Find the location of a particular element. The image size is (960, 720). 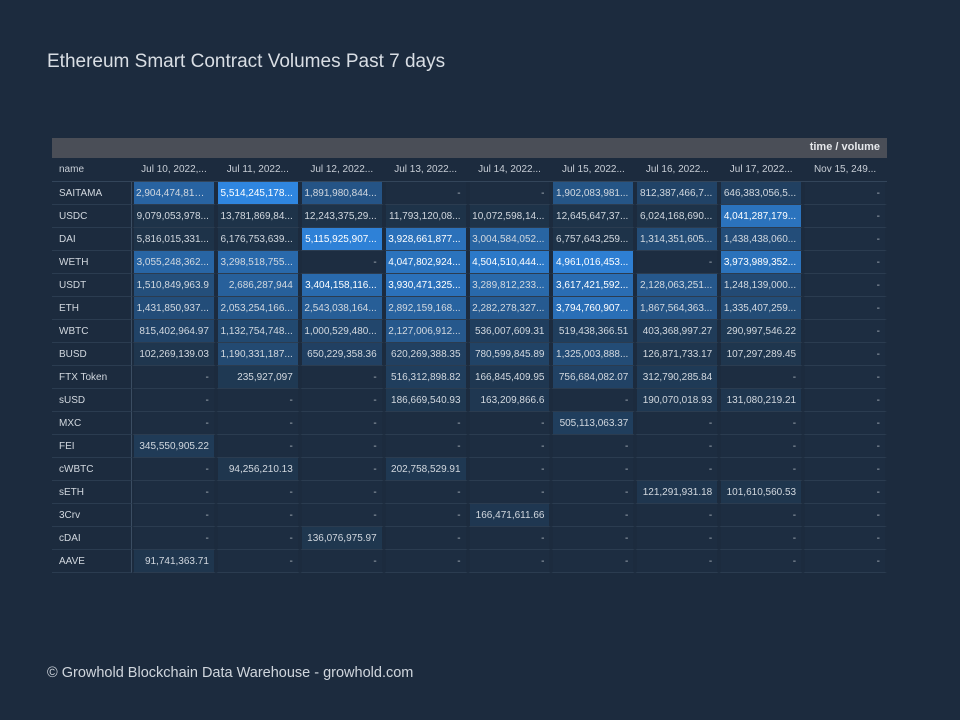

value-cell: 166,471,611.66 is located at coordinates (509, 515).